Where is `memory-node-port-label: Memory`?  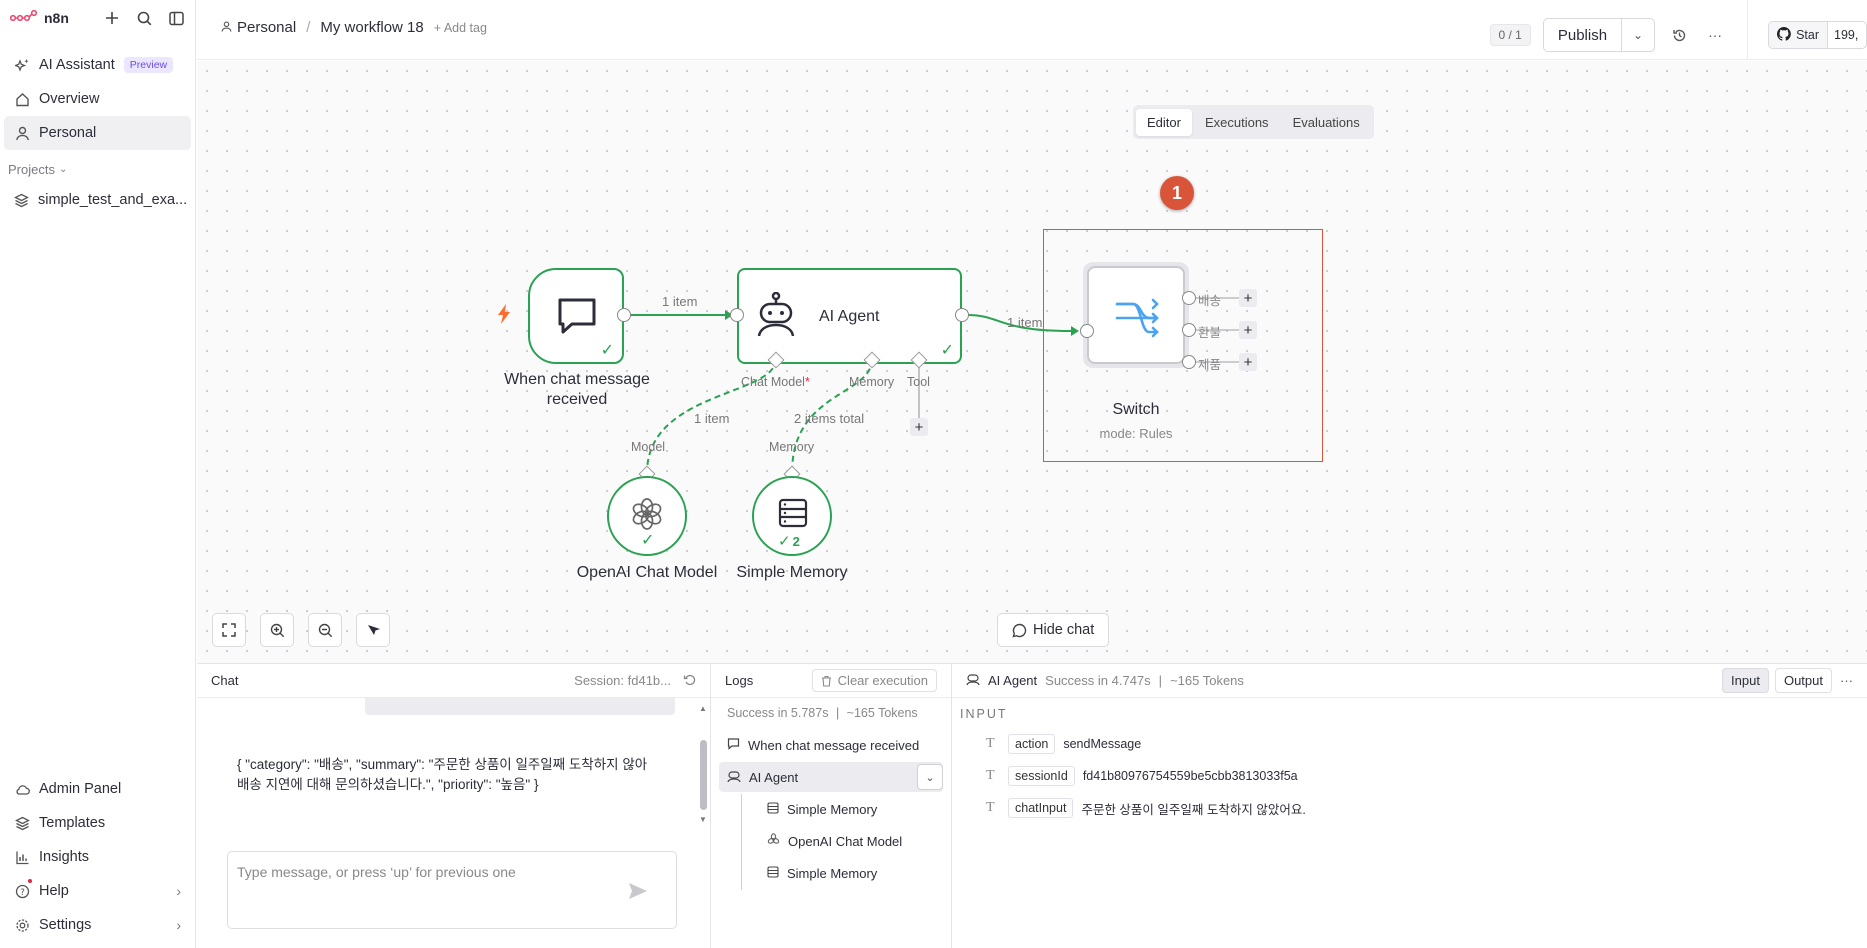 memory-node-port-label: Memory is located at coordinates (792, 447).